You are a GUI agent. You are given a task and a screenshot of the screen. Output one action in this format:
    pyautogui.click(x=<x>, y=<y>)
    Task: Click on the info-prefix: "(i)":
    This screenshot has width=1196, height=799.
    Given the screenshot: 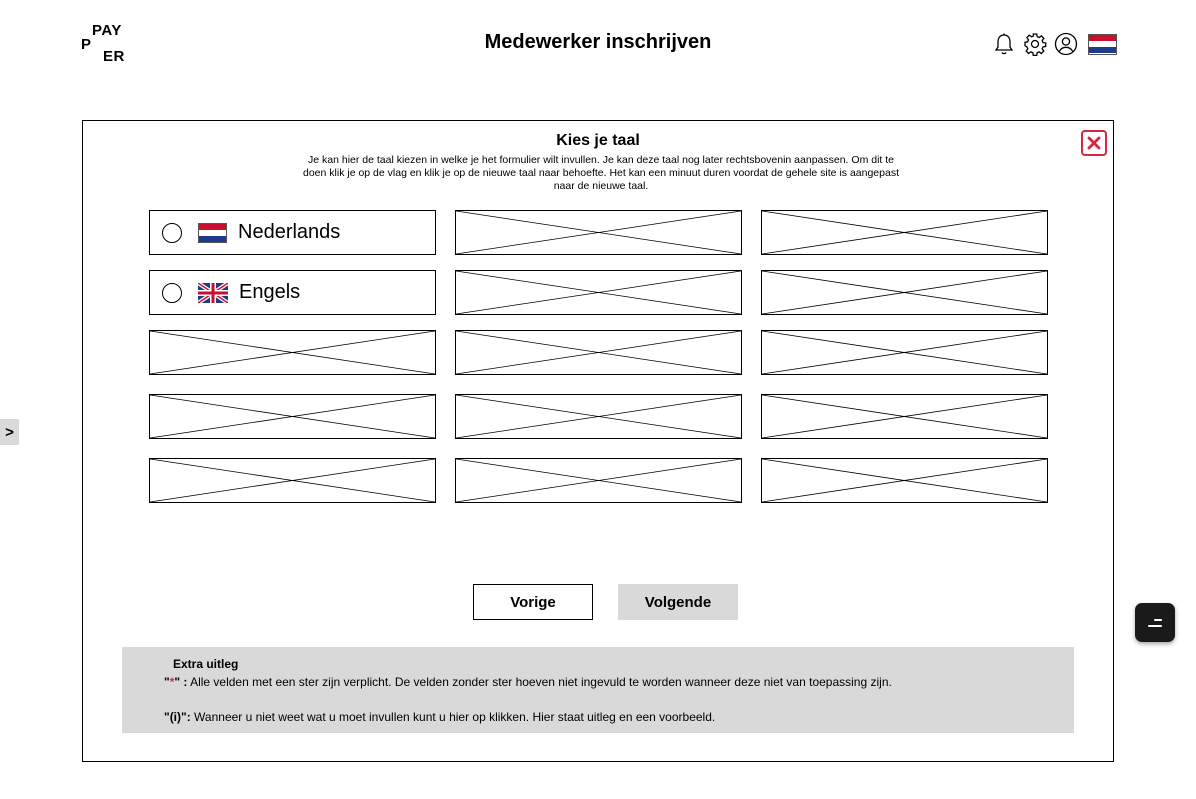 What is the action you would take?
    pyautogui.click(x=177, y=717)
    